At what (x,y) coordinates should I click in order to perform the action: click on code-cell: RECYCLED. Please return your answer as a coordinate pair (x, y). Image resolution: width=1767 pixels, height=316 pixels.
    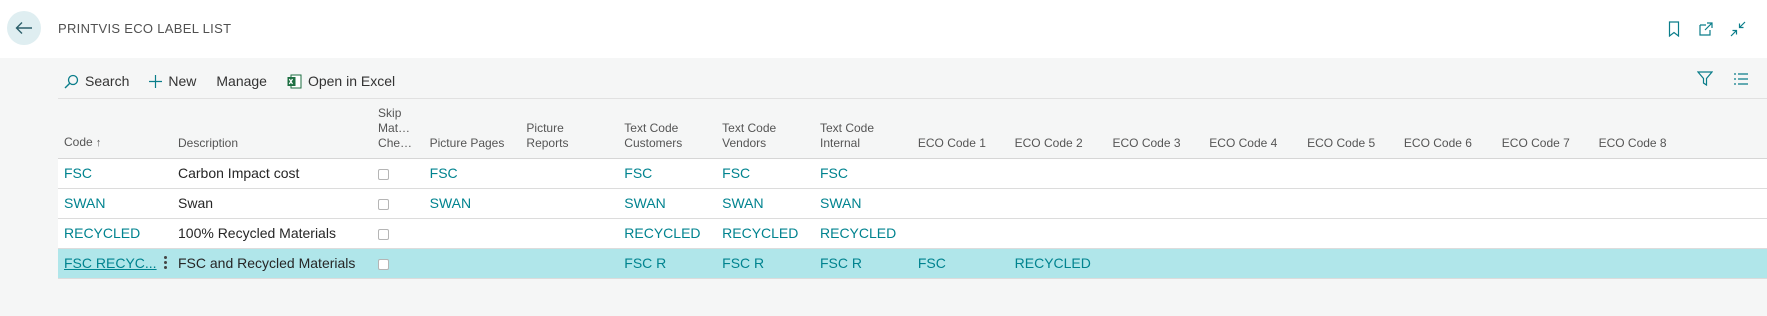
    Looking at the image, I should click on (115, 233).